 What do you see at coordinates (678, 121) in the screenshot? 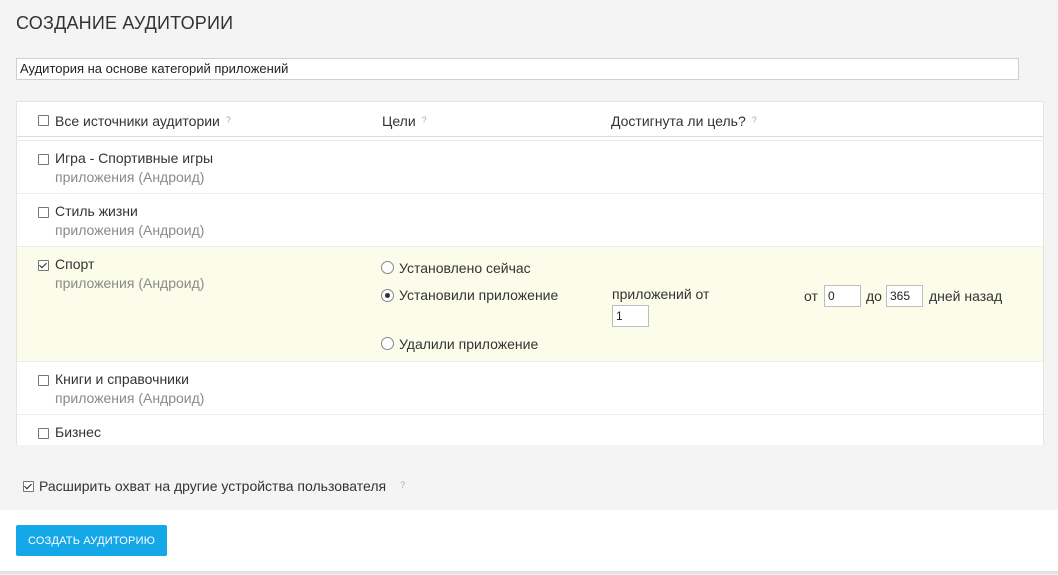
I see `header-goal-reached-label: Достигнута ли цель?` at bounding box center [678, 121].